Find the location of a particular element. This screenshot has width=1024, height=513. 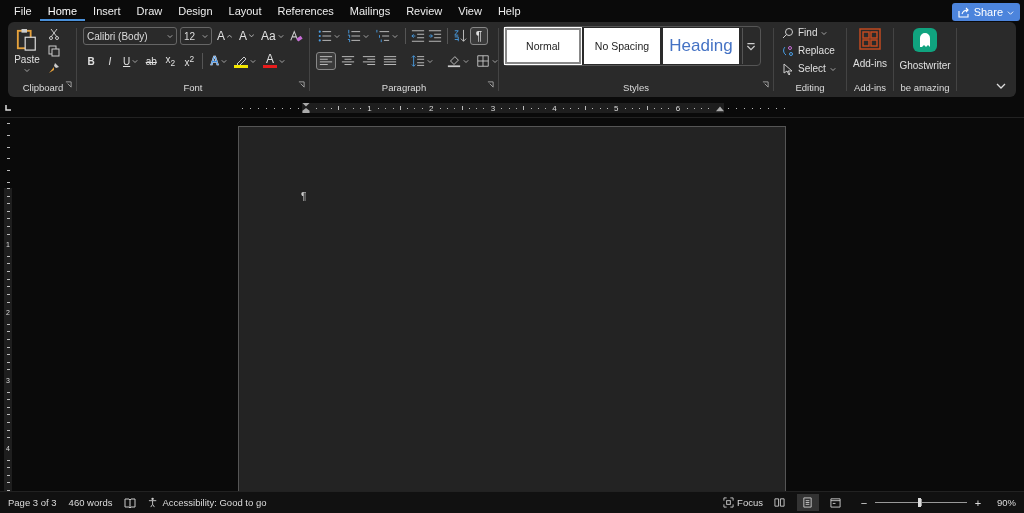

indent-marker-icon is located at coordinates (306, 108).